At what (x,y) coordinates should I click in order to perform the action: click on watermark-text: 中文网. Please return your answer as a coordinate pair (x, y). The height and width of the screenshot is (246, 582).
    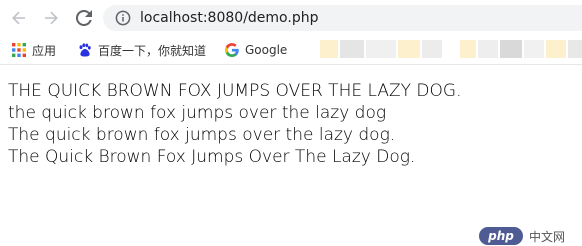
    Looking at the image, I should click on (547, 236).